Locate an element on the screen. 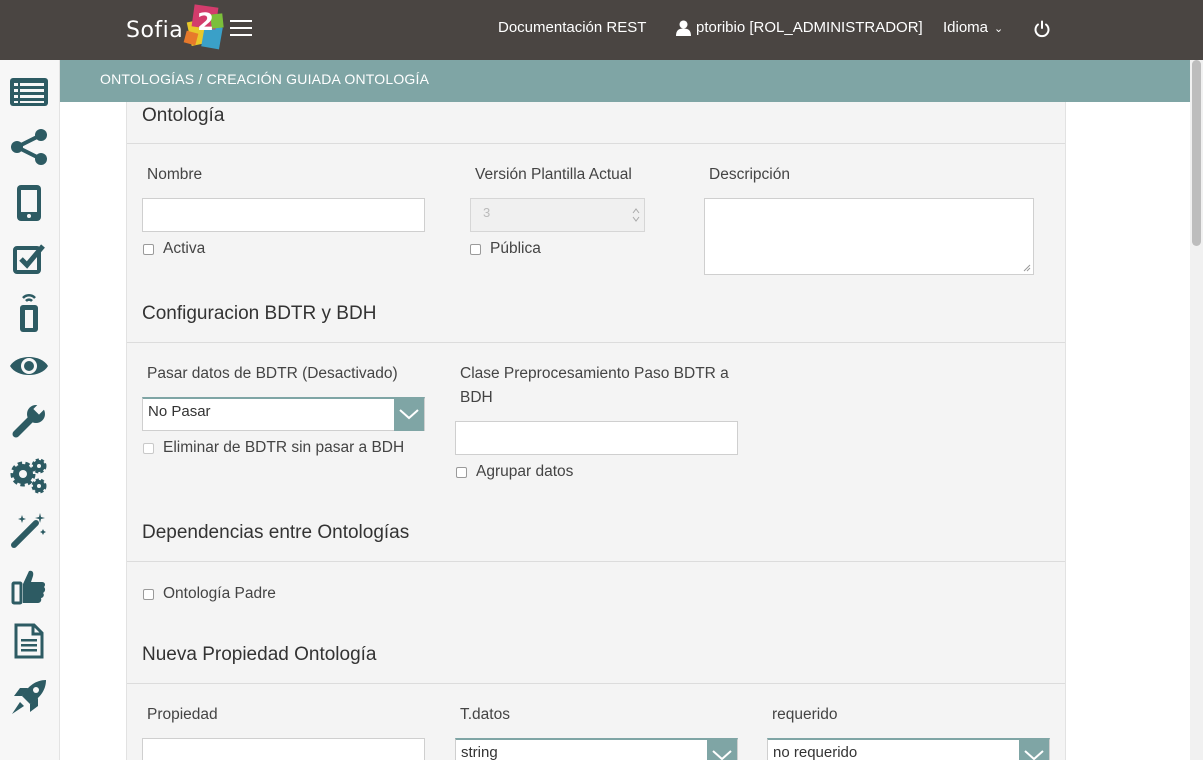  list-icon is located at coordinates (29, 92).